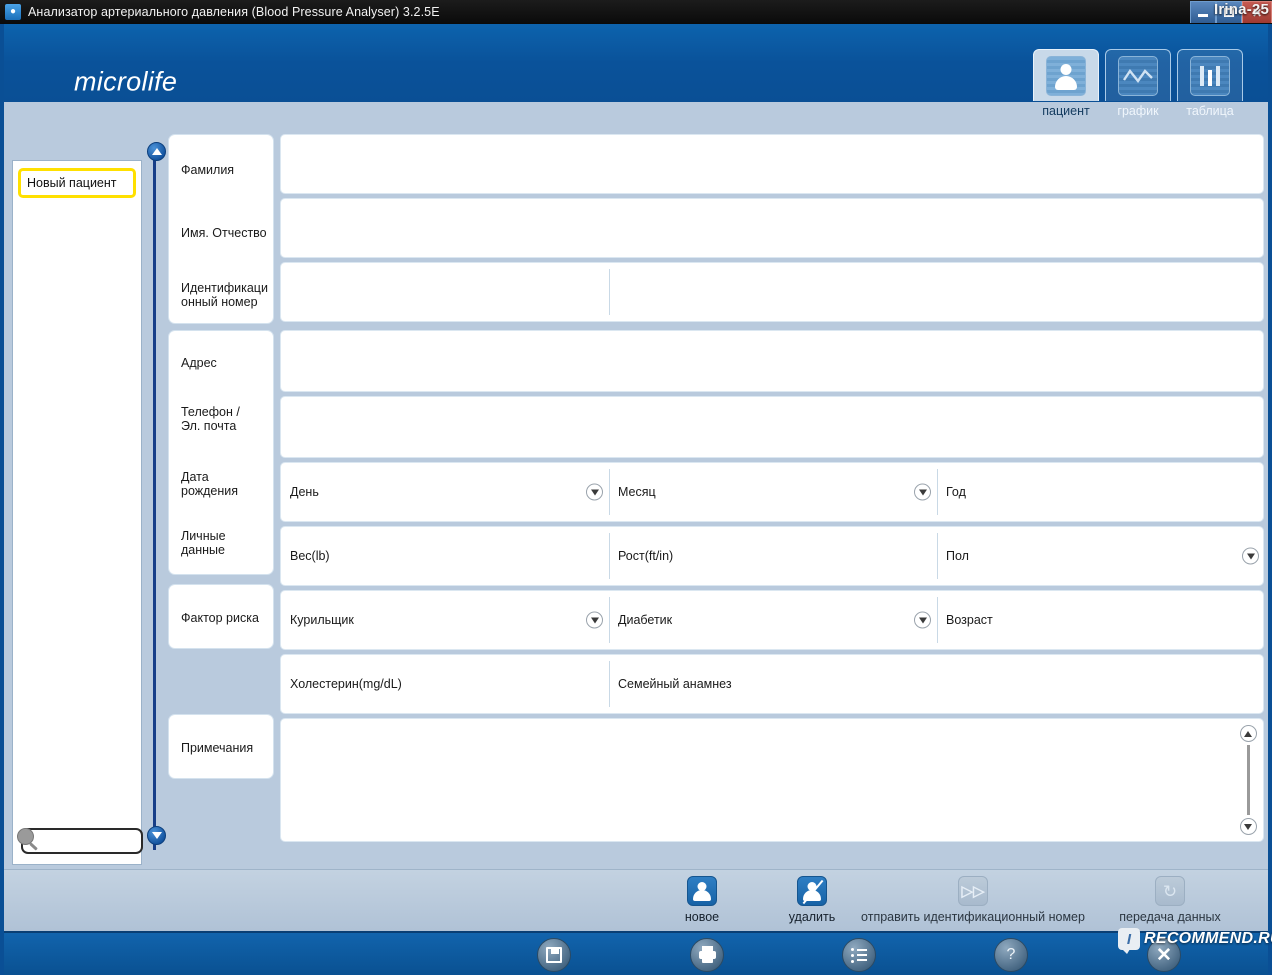 The image size is (1272, 975). I want to click on tab-labels: пациент график таблица, so click(1138, 111).